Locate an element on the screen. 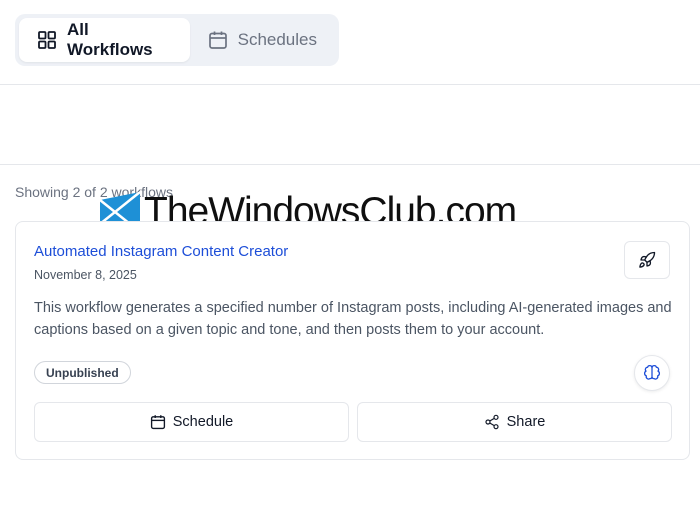  ai-assistant-button is located at coordinates (652, 373).